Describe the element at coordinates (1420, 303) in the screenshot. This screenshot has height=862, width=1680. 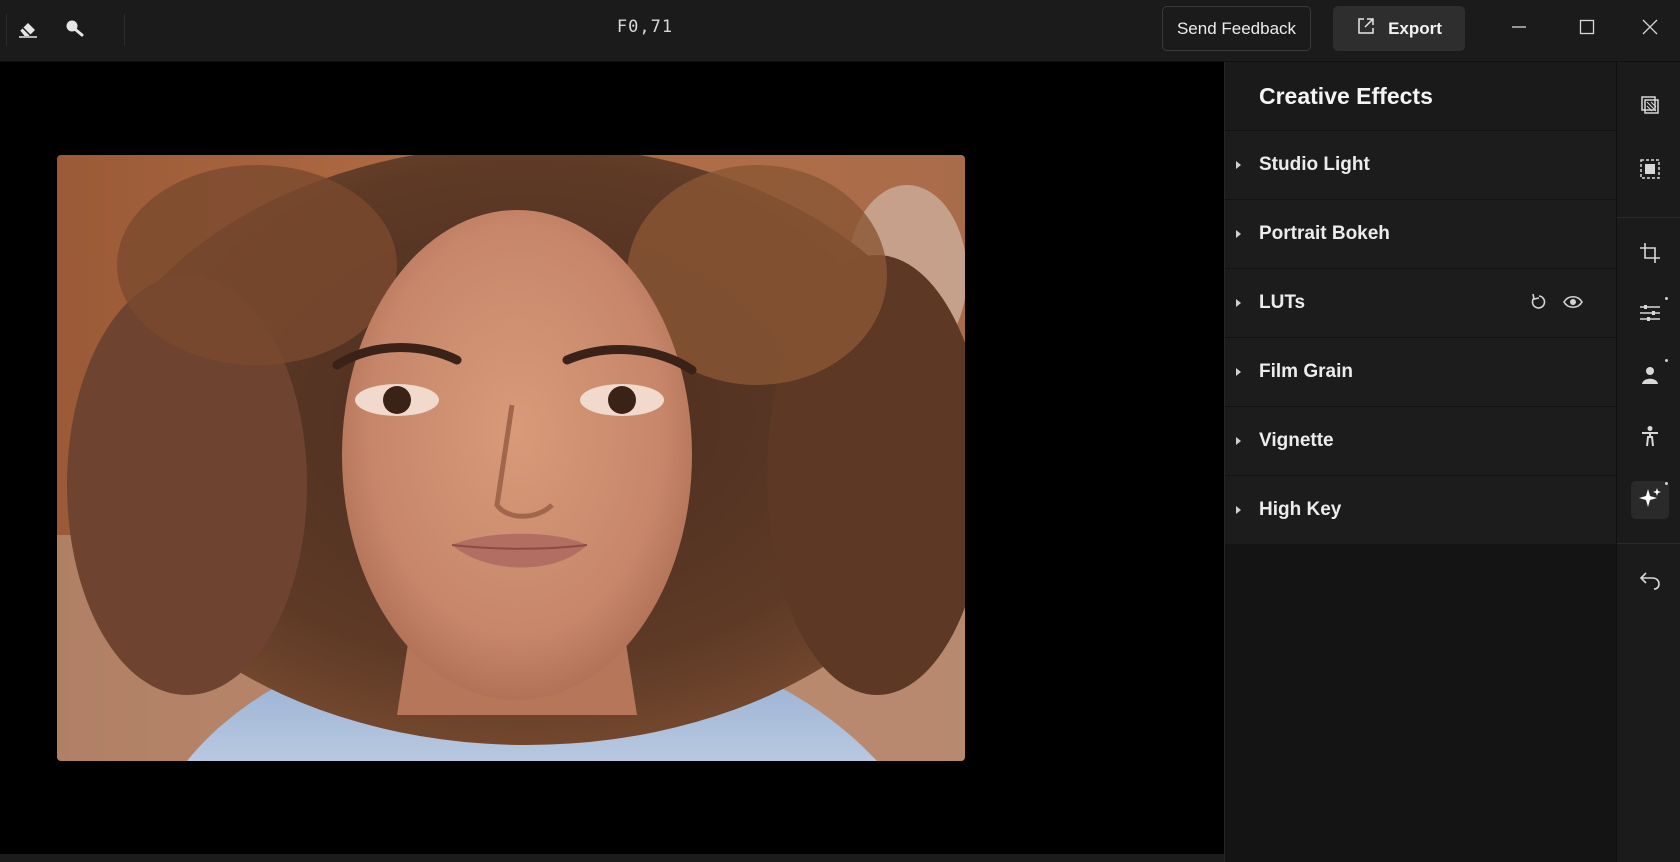
I see `effect-luts: LUTs` at that location.